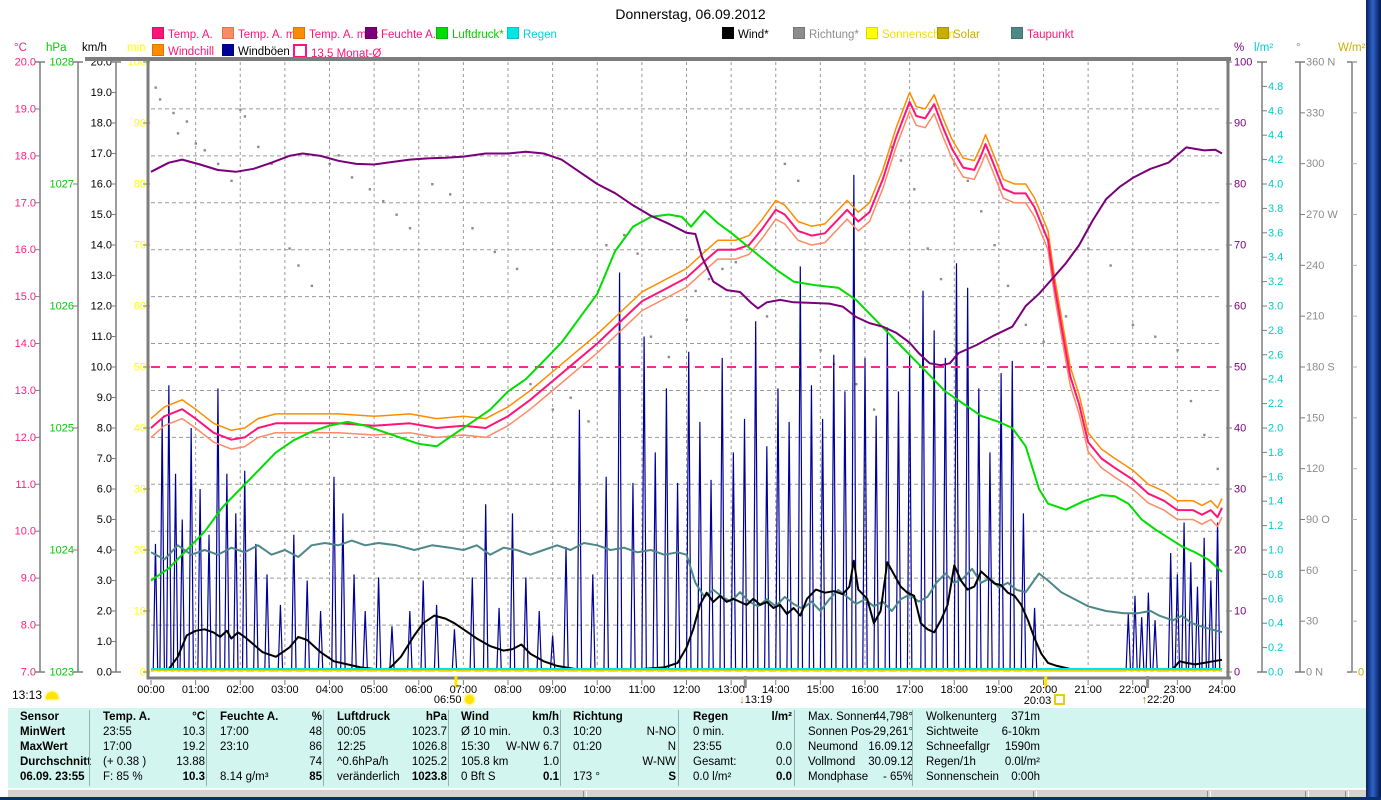  What do you see at coordinates (954, 690) in the screenshot?
I see `x-tick-label: 18:00` at bounding box center [954, 690].